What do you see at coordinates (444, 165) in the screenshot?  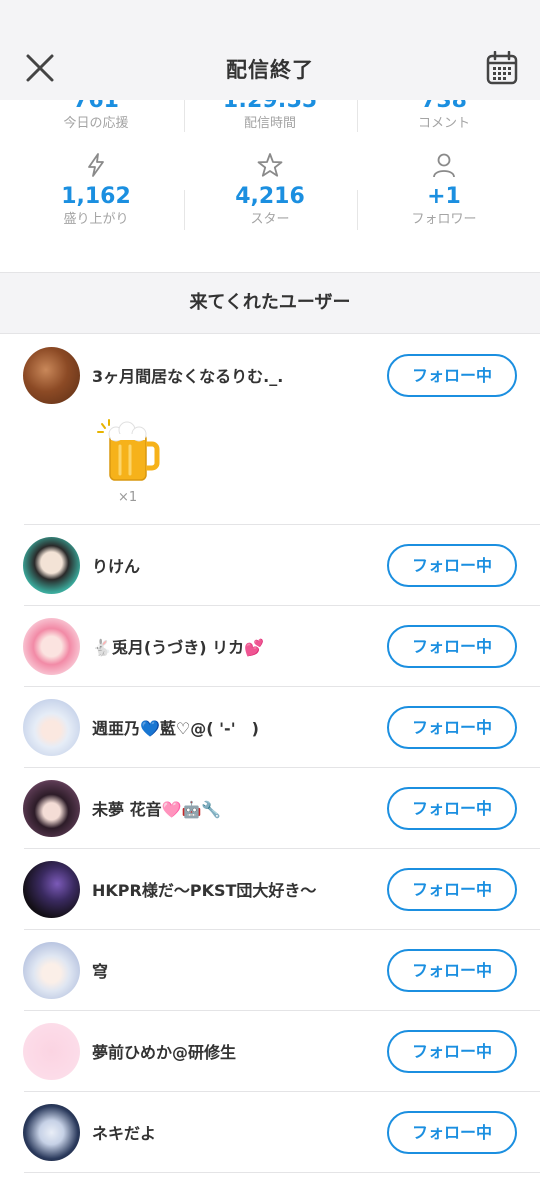 I see `person-icon` at bounding box center [444, 165].